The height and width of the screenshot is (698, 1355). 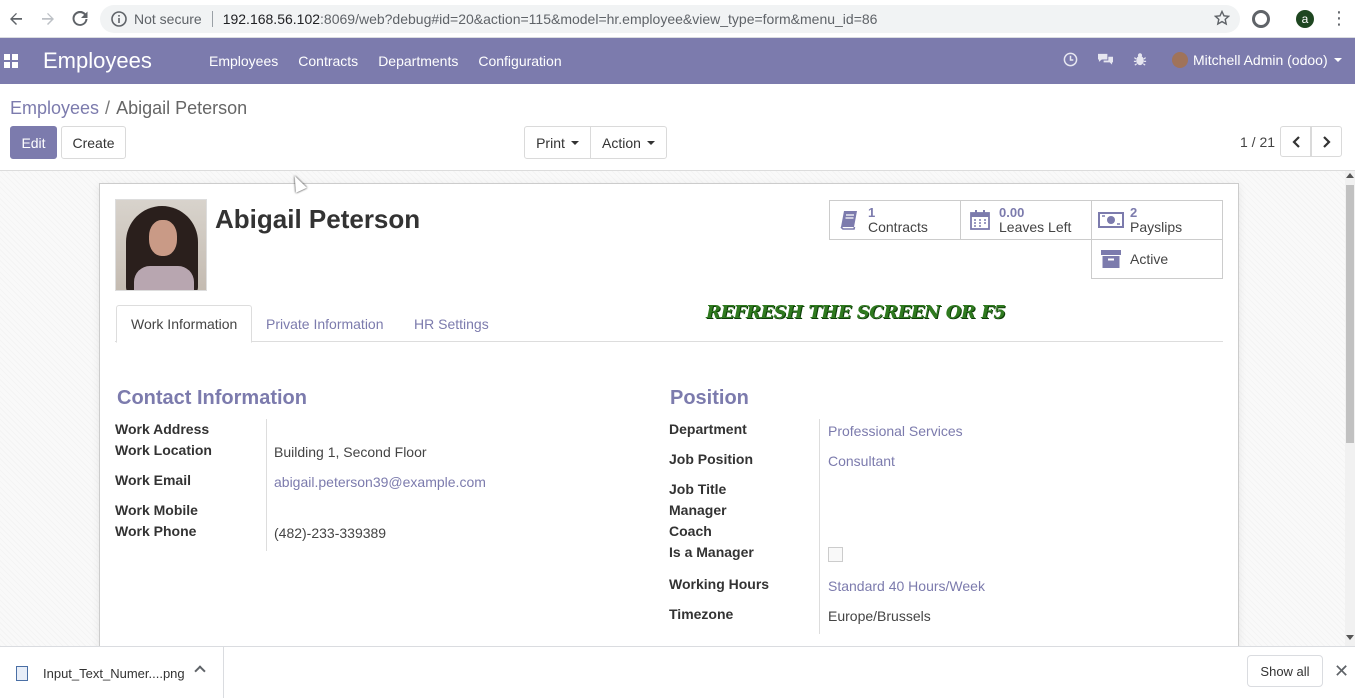 What do you see at coordinates (708, 429) in the screenshot?
I see `department-label: Department` at bounding box center [708, 429].